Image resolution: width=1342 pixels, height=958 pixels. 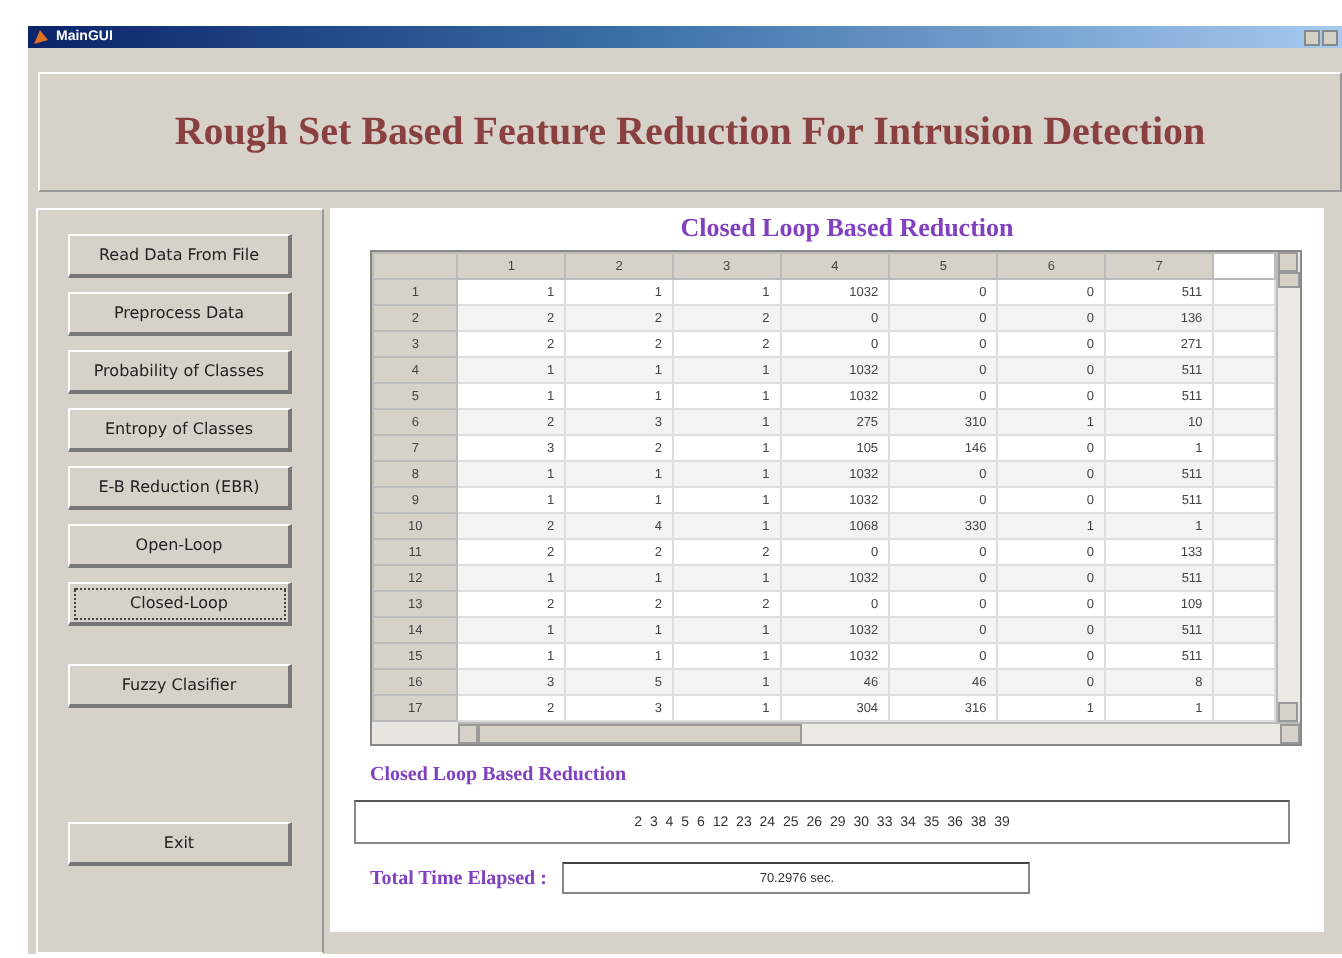 What do you see at coordinates (180, 546) in the screenshot?
I see `action-button: Open-Loop` at bounding box center [180, 546].